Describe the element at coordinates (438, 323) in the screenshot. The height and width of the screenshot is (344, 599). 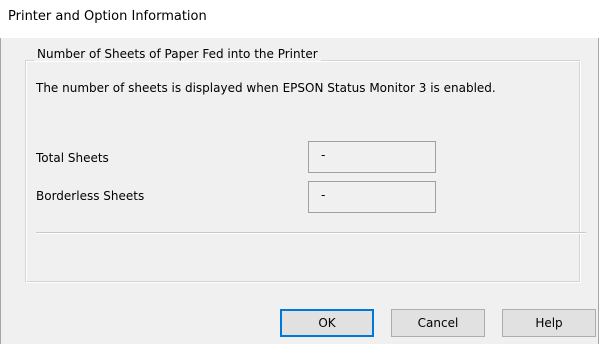
I see `cancel-button: Cancel` at that location.